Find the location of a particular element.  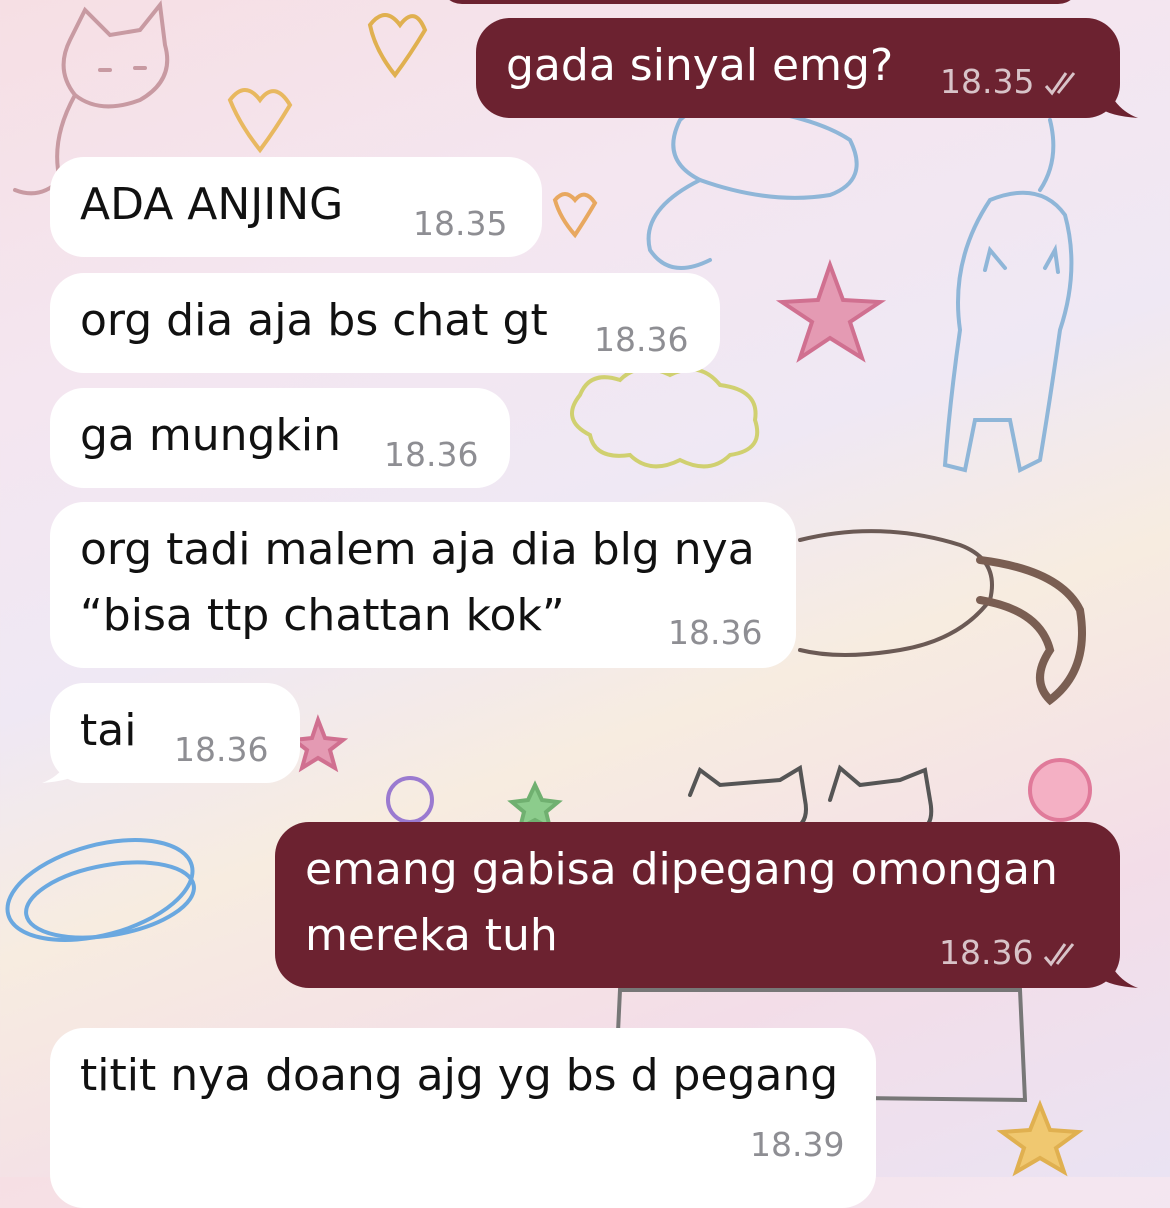

ring-doodle-icon is located at coordinates (110, 900).